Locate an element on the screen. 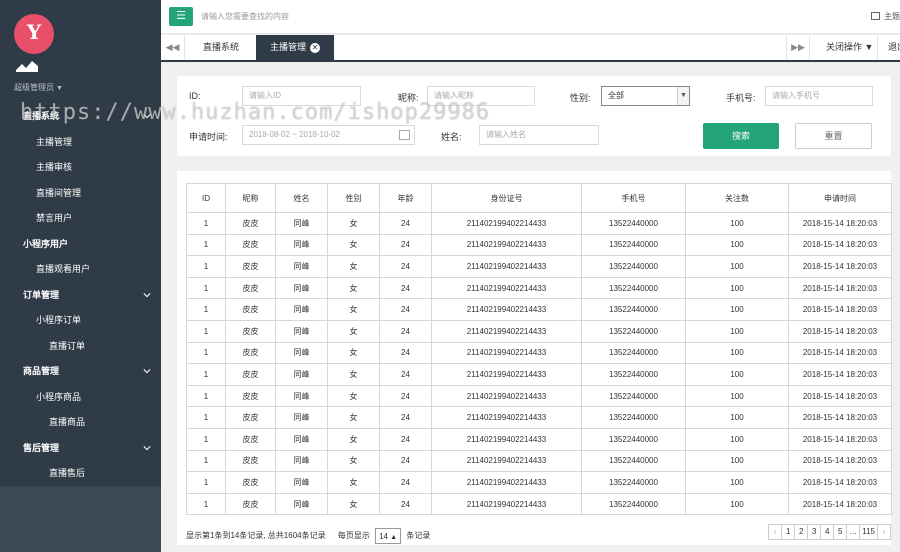  exit-button: 退出 is located at coordinates (894, 47).